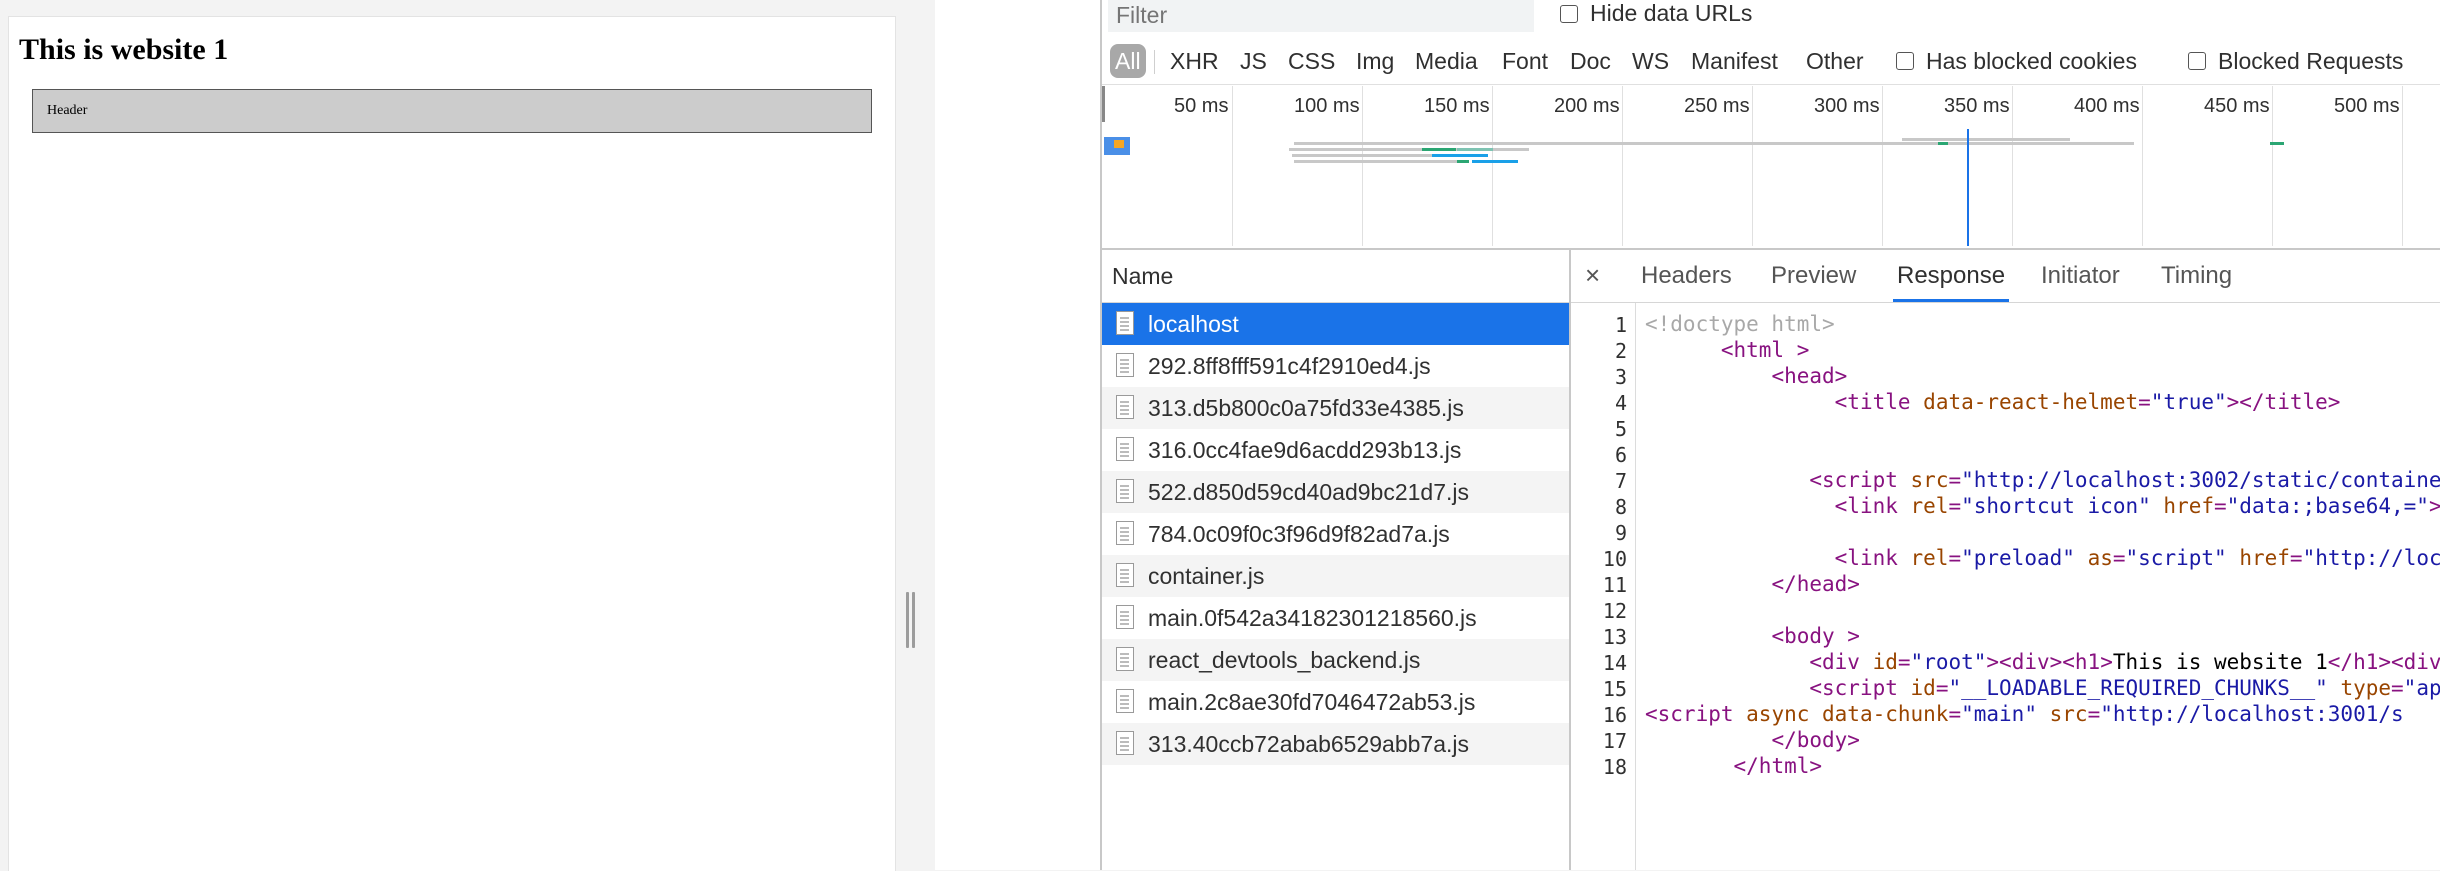  What do you see at coordinates (1815, 584) in the screenshot?
I see `code-line: </head>` at bounding box center [1815, 584].